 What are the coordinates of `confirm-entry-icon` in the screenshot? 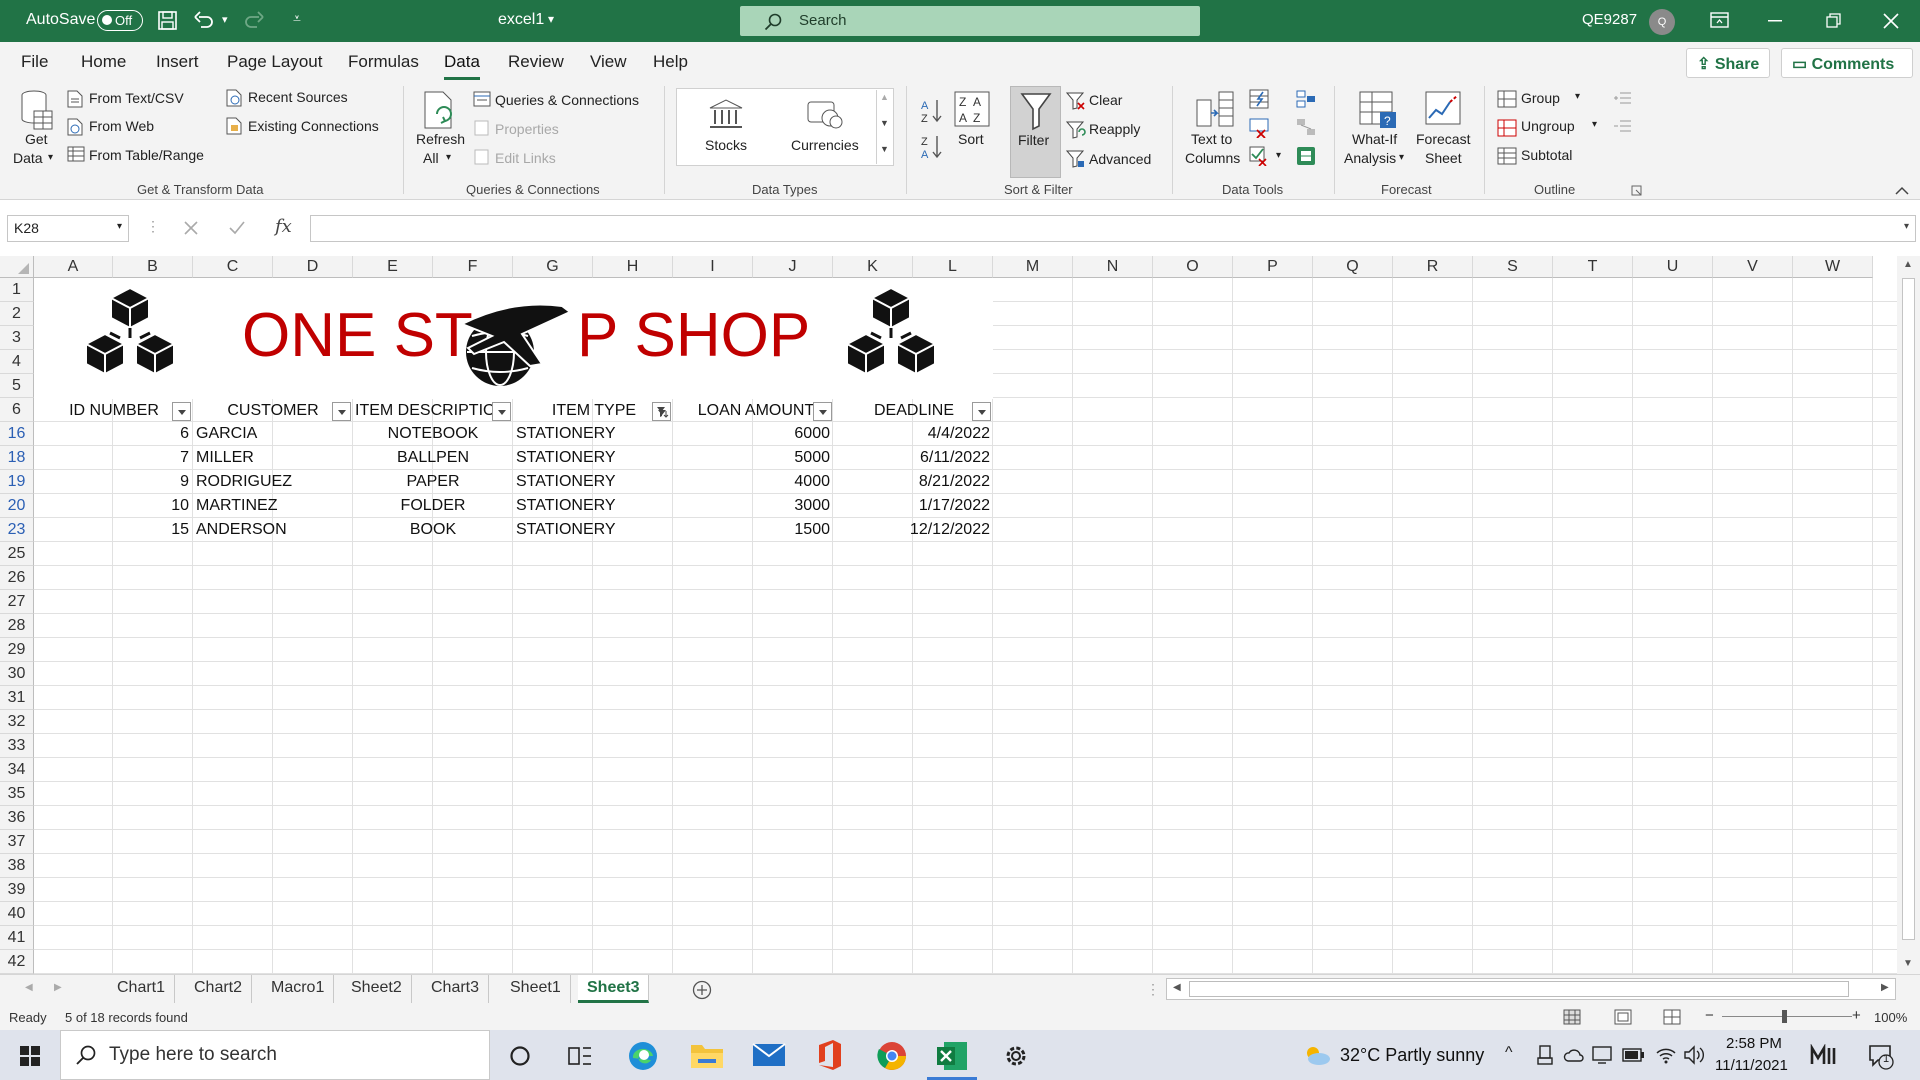 It's located at (237, 228).